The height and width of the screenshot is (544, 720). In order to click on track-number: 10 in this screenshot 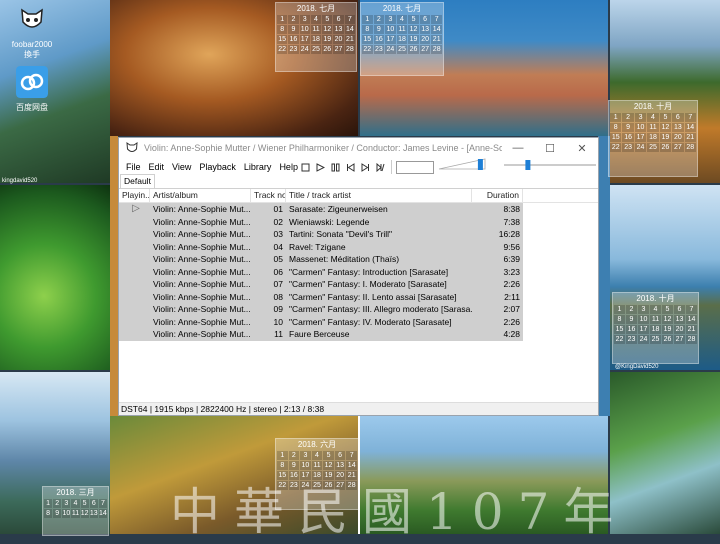, I will do `click(278, 321)`.